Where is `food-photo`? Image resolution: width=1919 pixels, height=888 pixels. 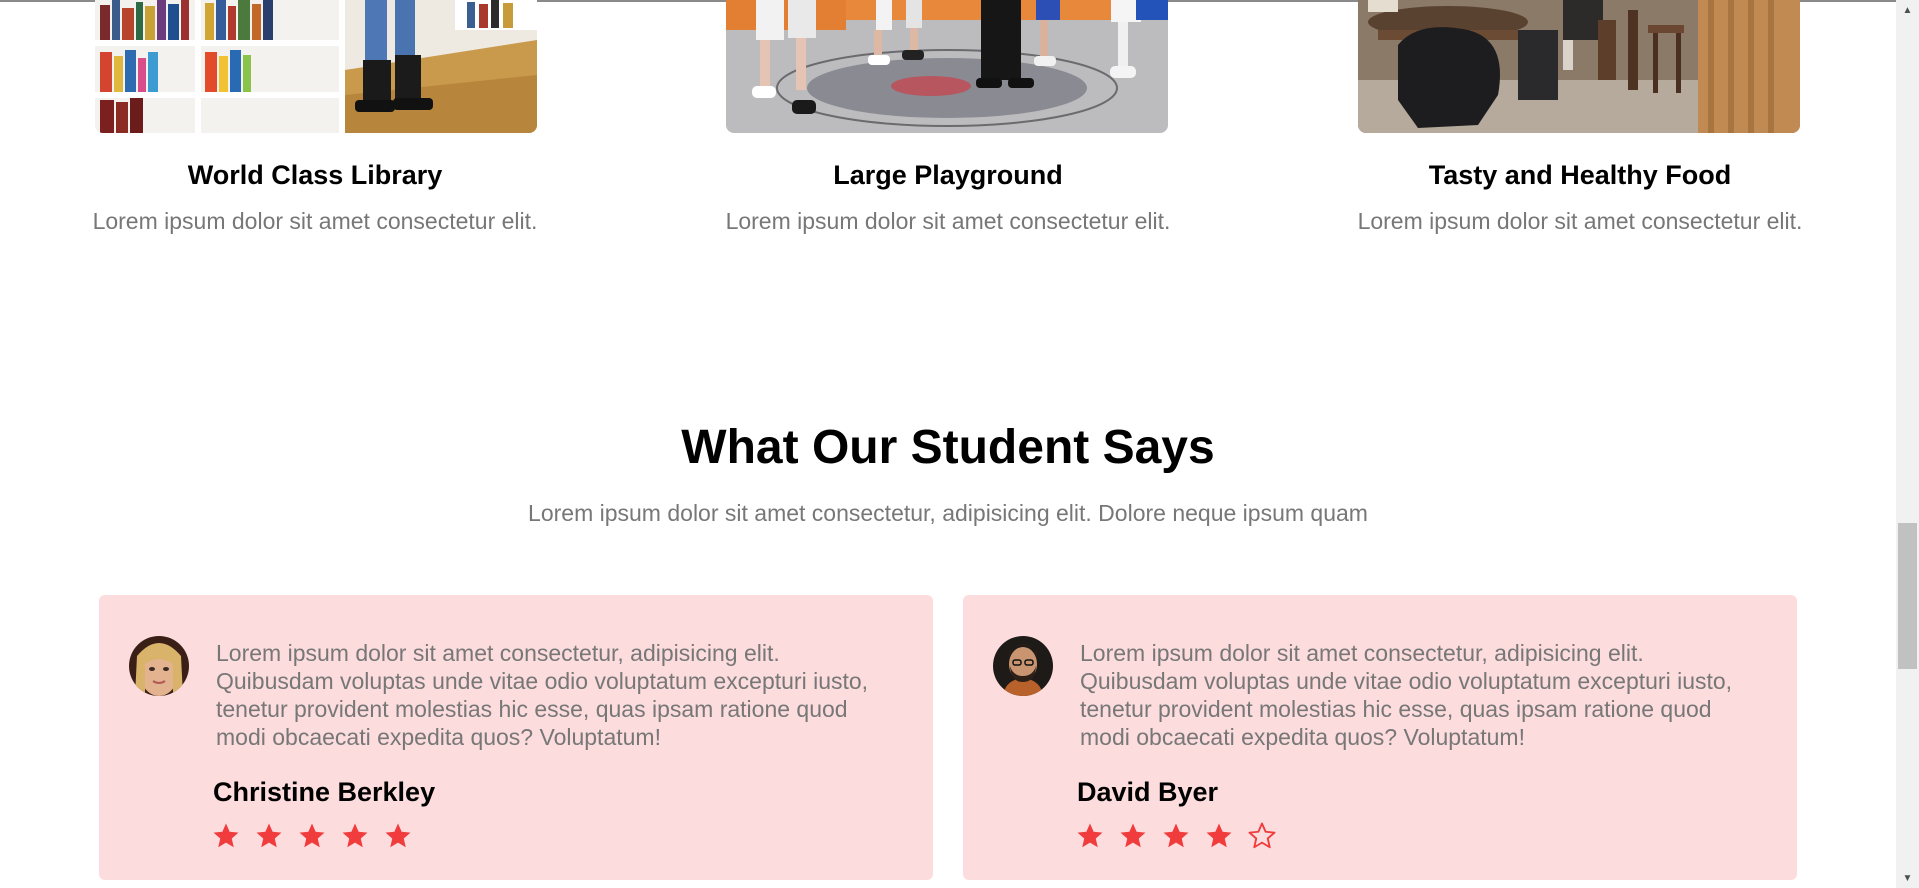 food-photo is located at coordinates (1579, 66).